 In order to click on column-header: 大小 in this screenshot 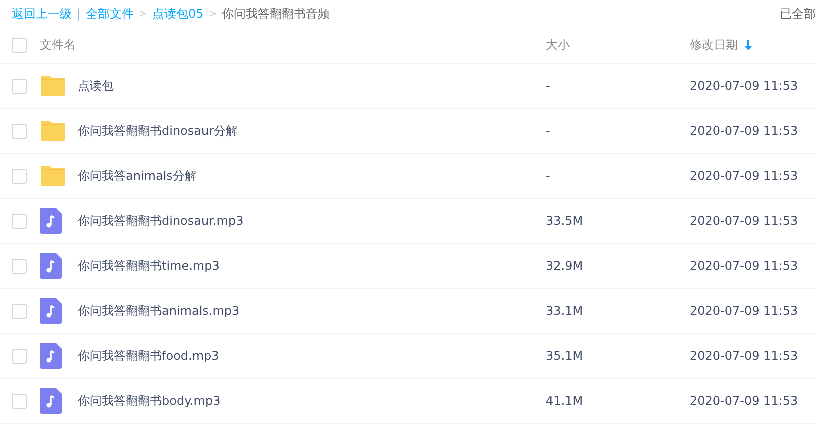, I will do `click(558, 45)`.